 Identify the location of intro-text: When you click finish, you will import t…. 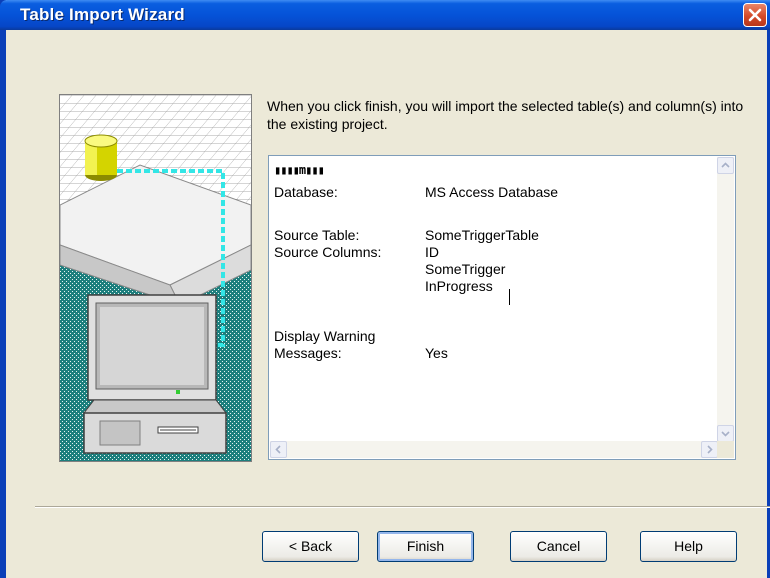
(505, 115).